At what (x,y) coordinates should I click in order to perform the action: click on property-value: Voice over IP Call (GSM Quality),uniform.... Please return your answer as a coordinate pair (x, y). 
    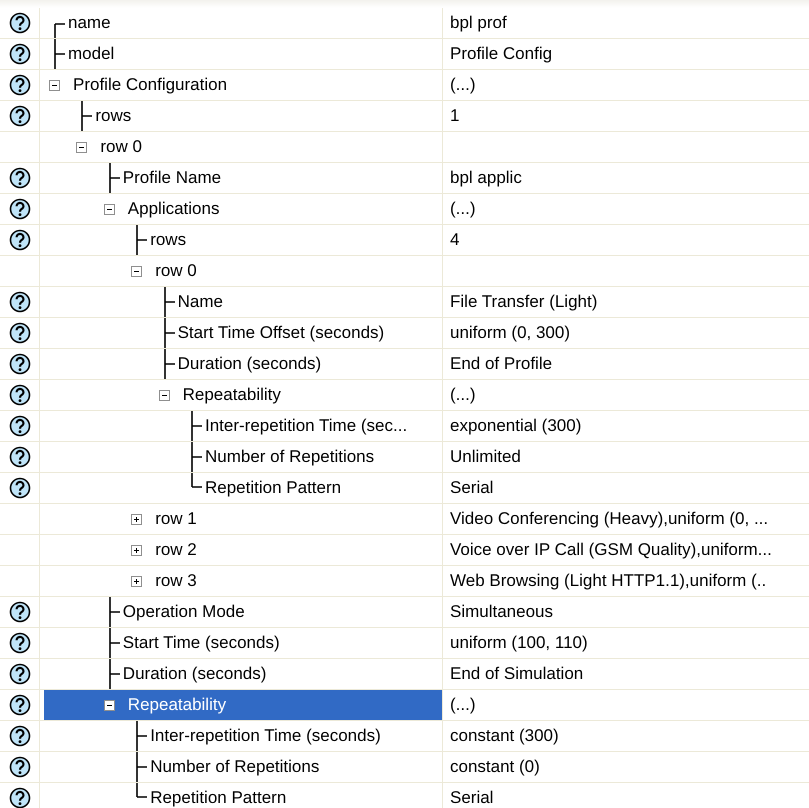
    Looking at the image, I should click on (611, 550).